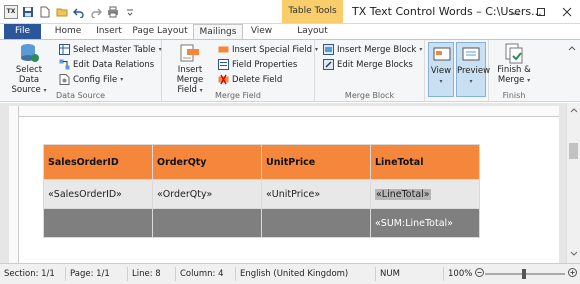 Image resolution: width=580 pixels, height=284 pixels. What do you see at coordinates (96, 12) in the screenshot?
I see `redo-icon` at bounding box center [96, 12].